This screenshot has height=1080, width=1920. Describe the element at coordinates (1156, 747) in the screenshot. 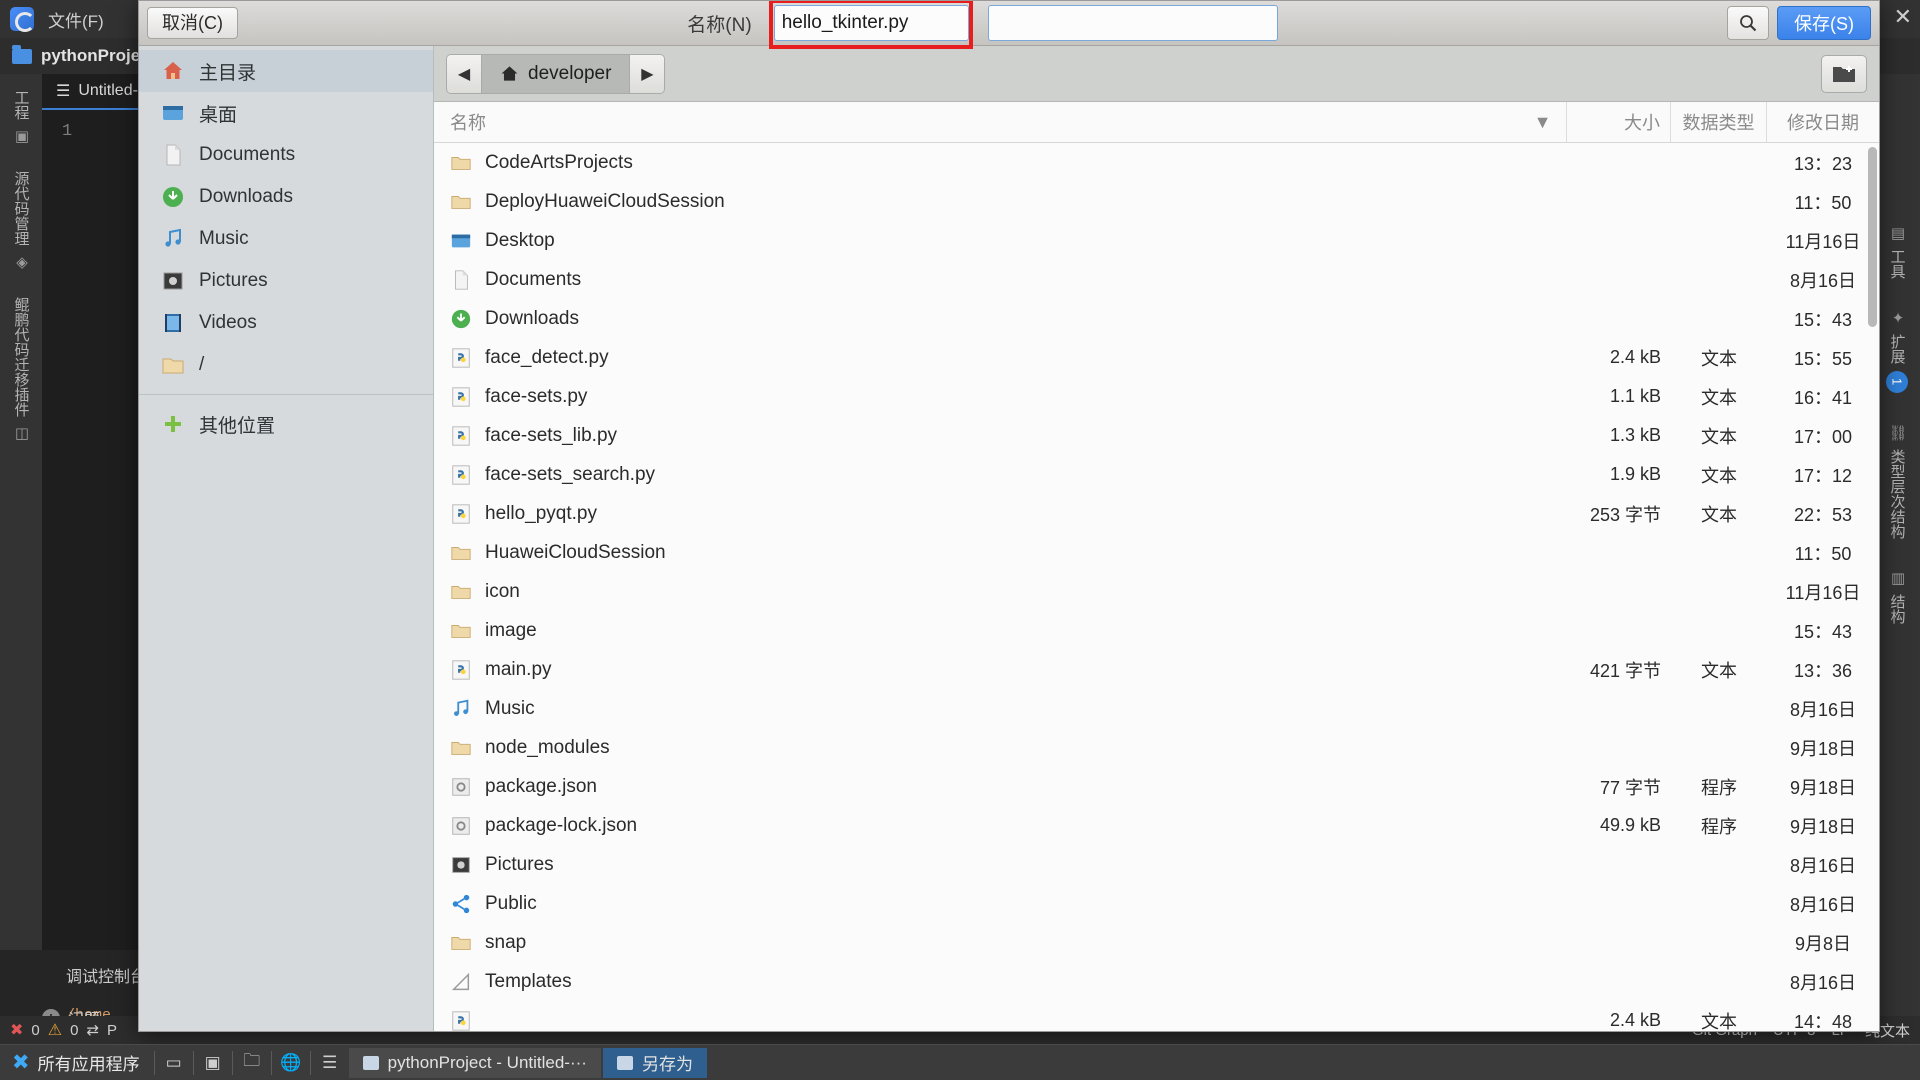

I see `table-row: node_modules 9月18日` at that location.